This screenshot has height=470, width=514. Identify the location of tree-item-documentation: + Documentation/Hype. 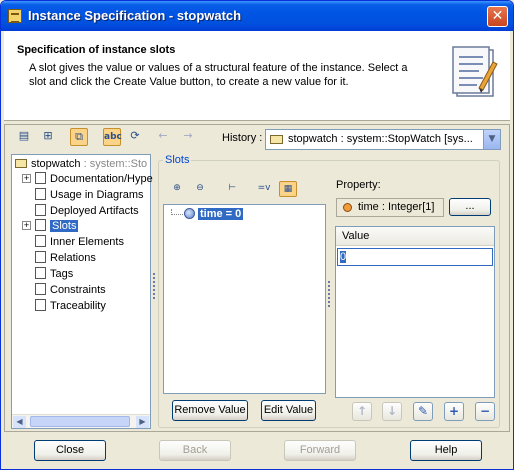
(87, 180).